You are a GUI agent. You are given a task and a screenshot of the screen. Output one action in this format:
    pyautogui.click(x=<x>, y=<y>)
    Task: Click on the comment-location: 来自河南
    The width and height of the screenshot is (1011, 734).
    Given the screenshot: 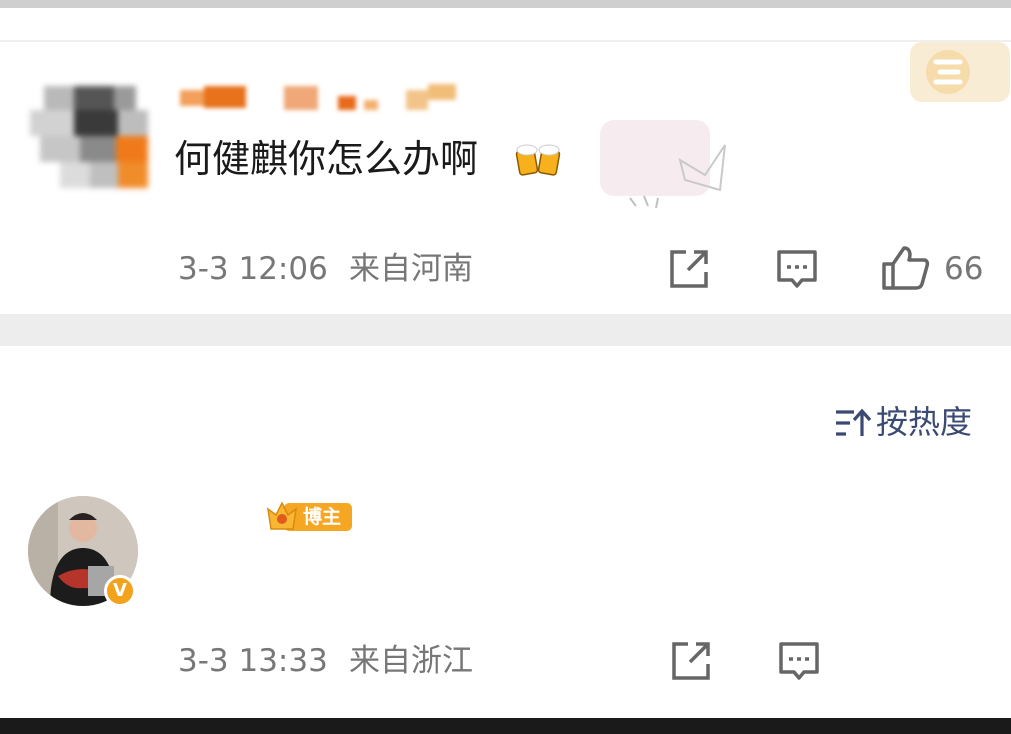 What is the action you would take?
    pyautogui.click(x=411, y=269)
    